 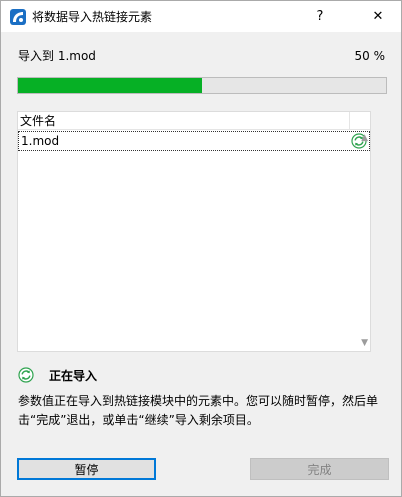 I want to click on progress-percent: 50 %, so click(x=370, y=56).